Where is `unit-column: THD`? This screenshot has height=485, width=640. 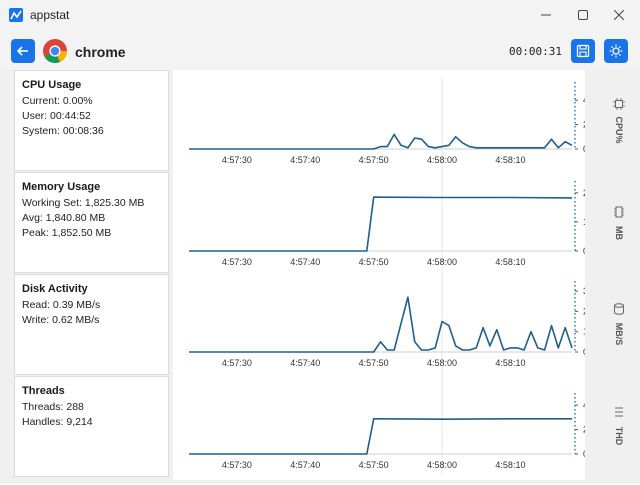
unit-column: THD is located at coordinates (620, 428).